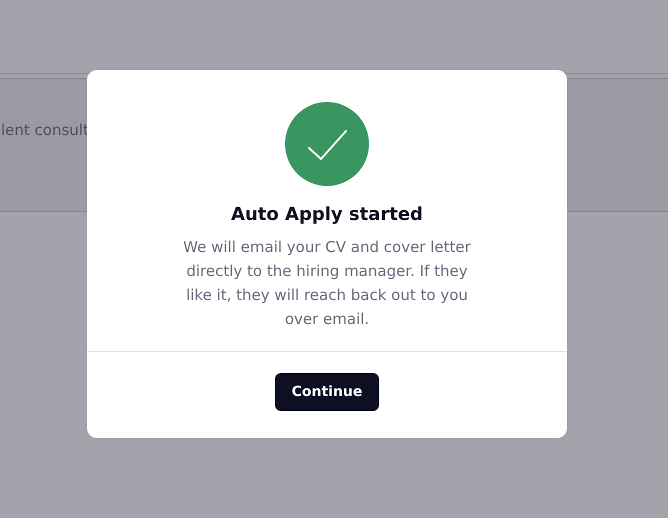 The image size is (668, 518). I want to click on row-text: lent consult, so click(44, 130).